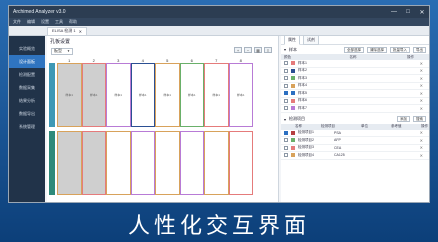 Image resolution: width=438 pixels, height=242 pixels. What do you see at coordinates (258, 50) in the screenshot?
I see `grid-view-icon: ▦` at bounding box center [258, 50].